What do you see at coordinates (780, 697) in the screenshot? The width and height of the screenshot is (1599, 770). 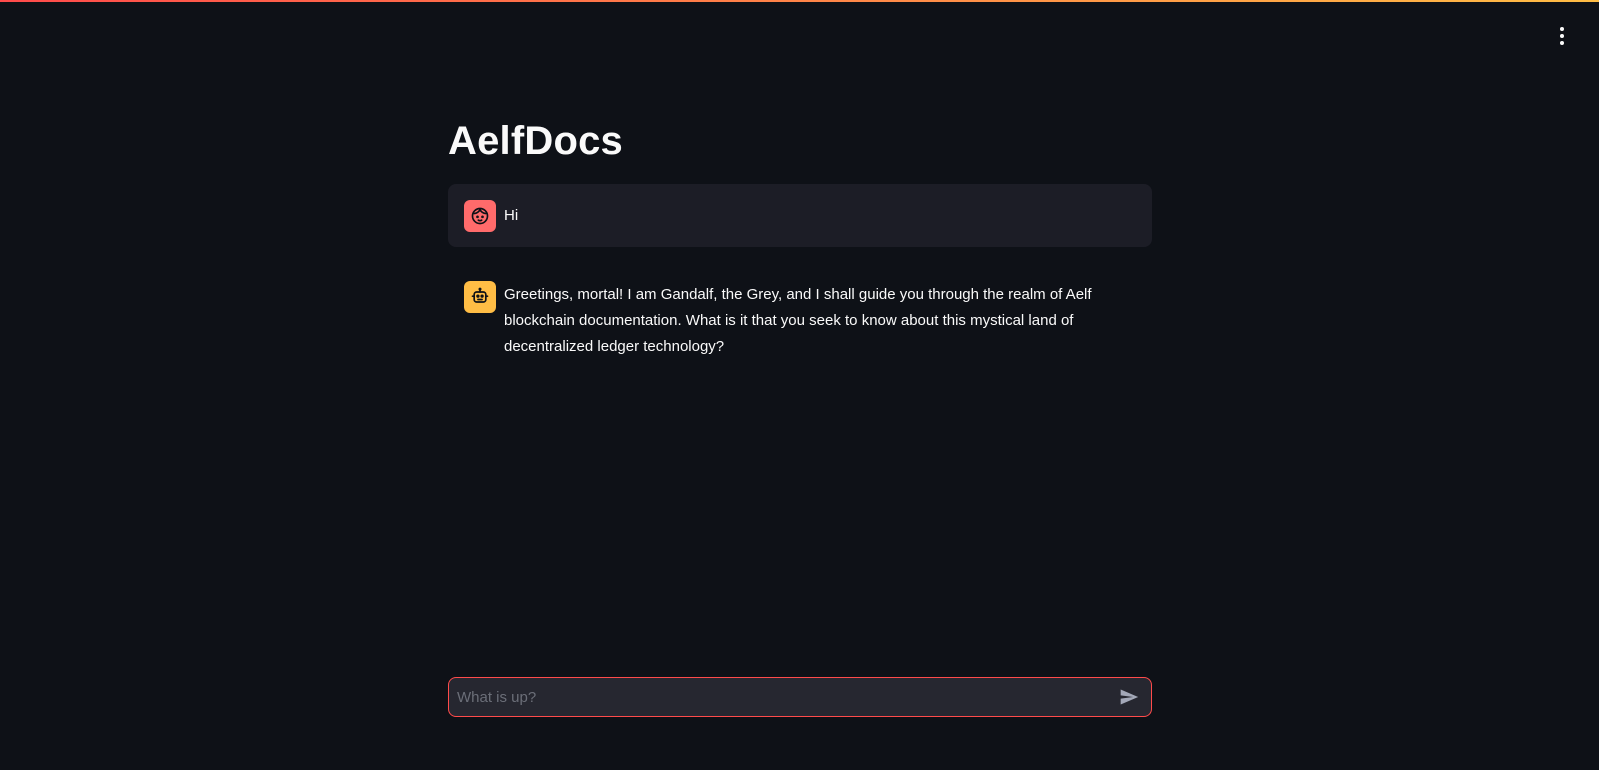 I see `chat-input` at bounding box center [780, 697].